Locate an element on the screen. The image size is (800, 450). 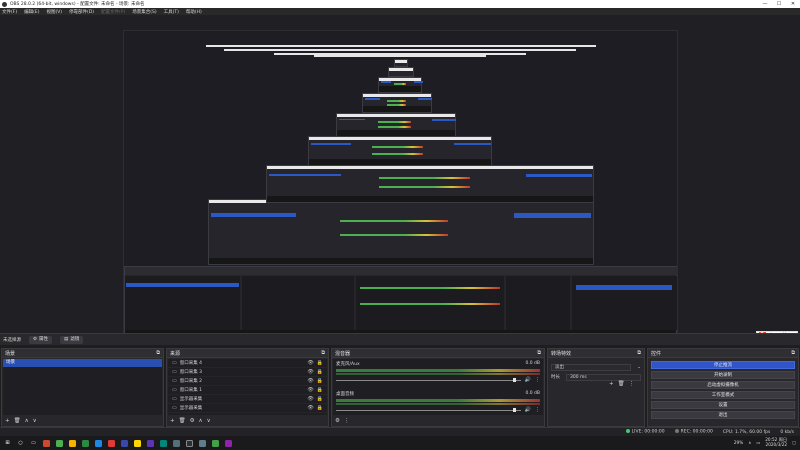
maximize-icon: ☐ is located at coordinates (779, 4).